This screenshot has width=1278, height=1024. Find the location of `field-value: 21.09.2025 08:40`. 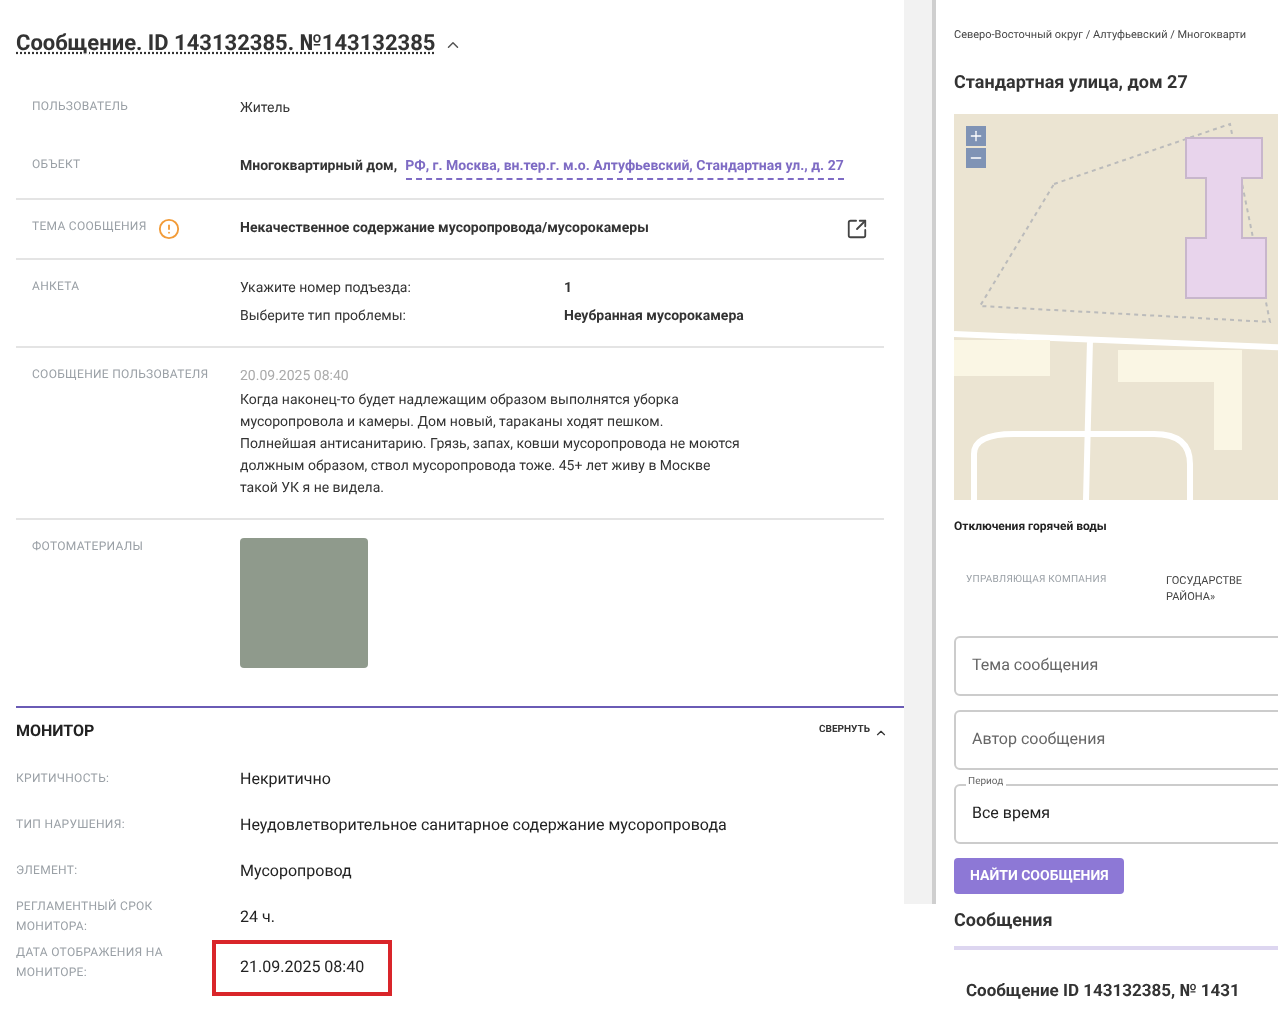

field-value: 21.09.2025 08:40 is located at coordinates (302, 967).